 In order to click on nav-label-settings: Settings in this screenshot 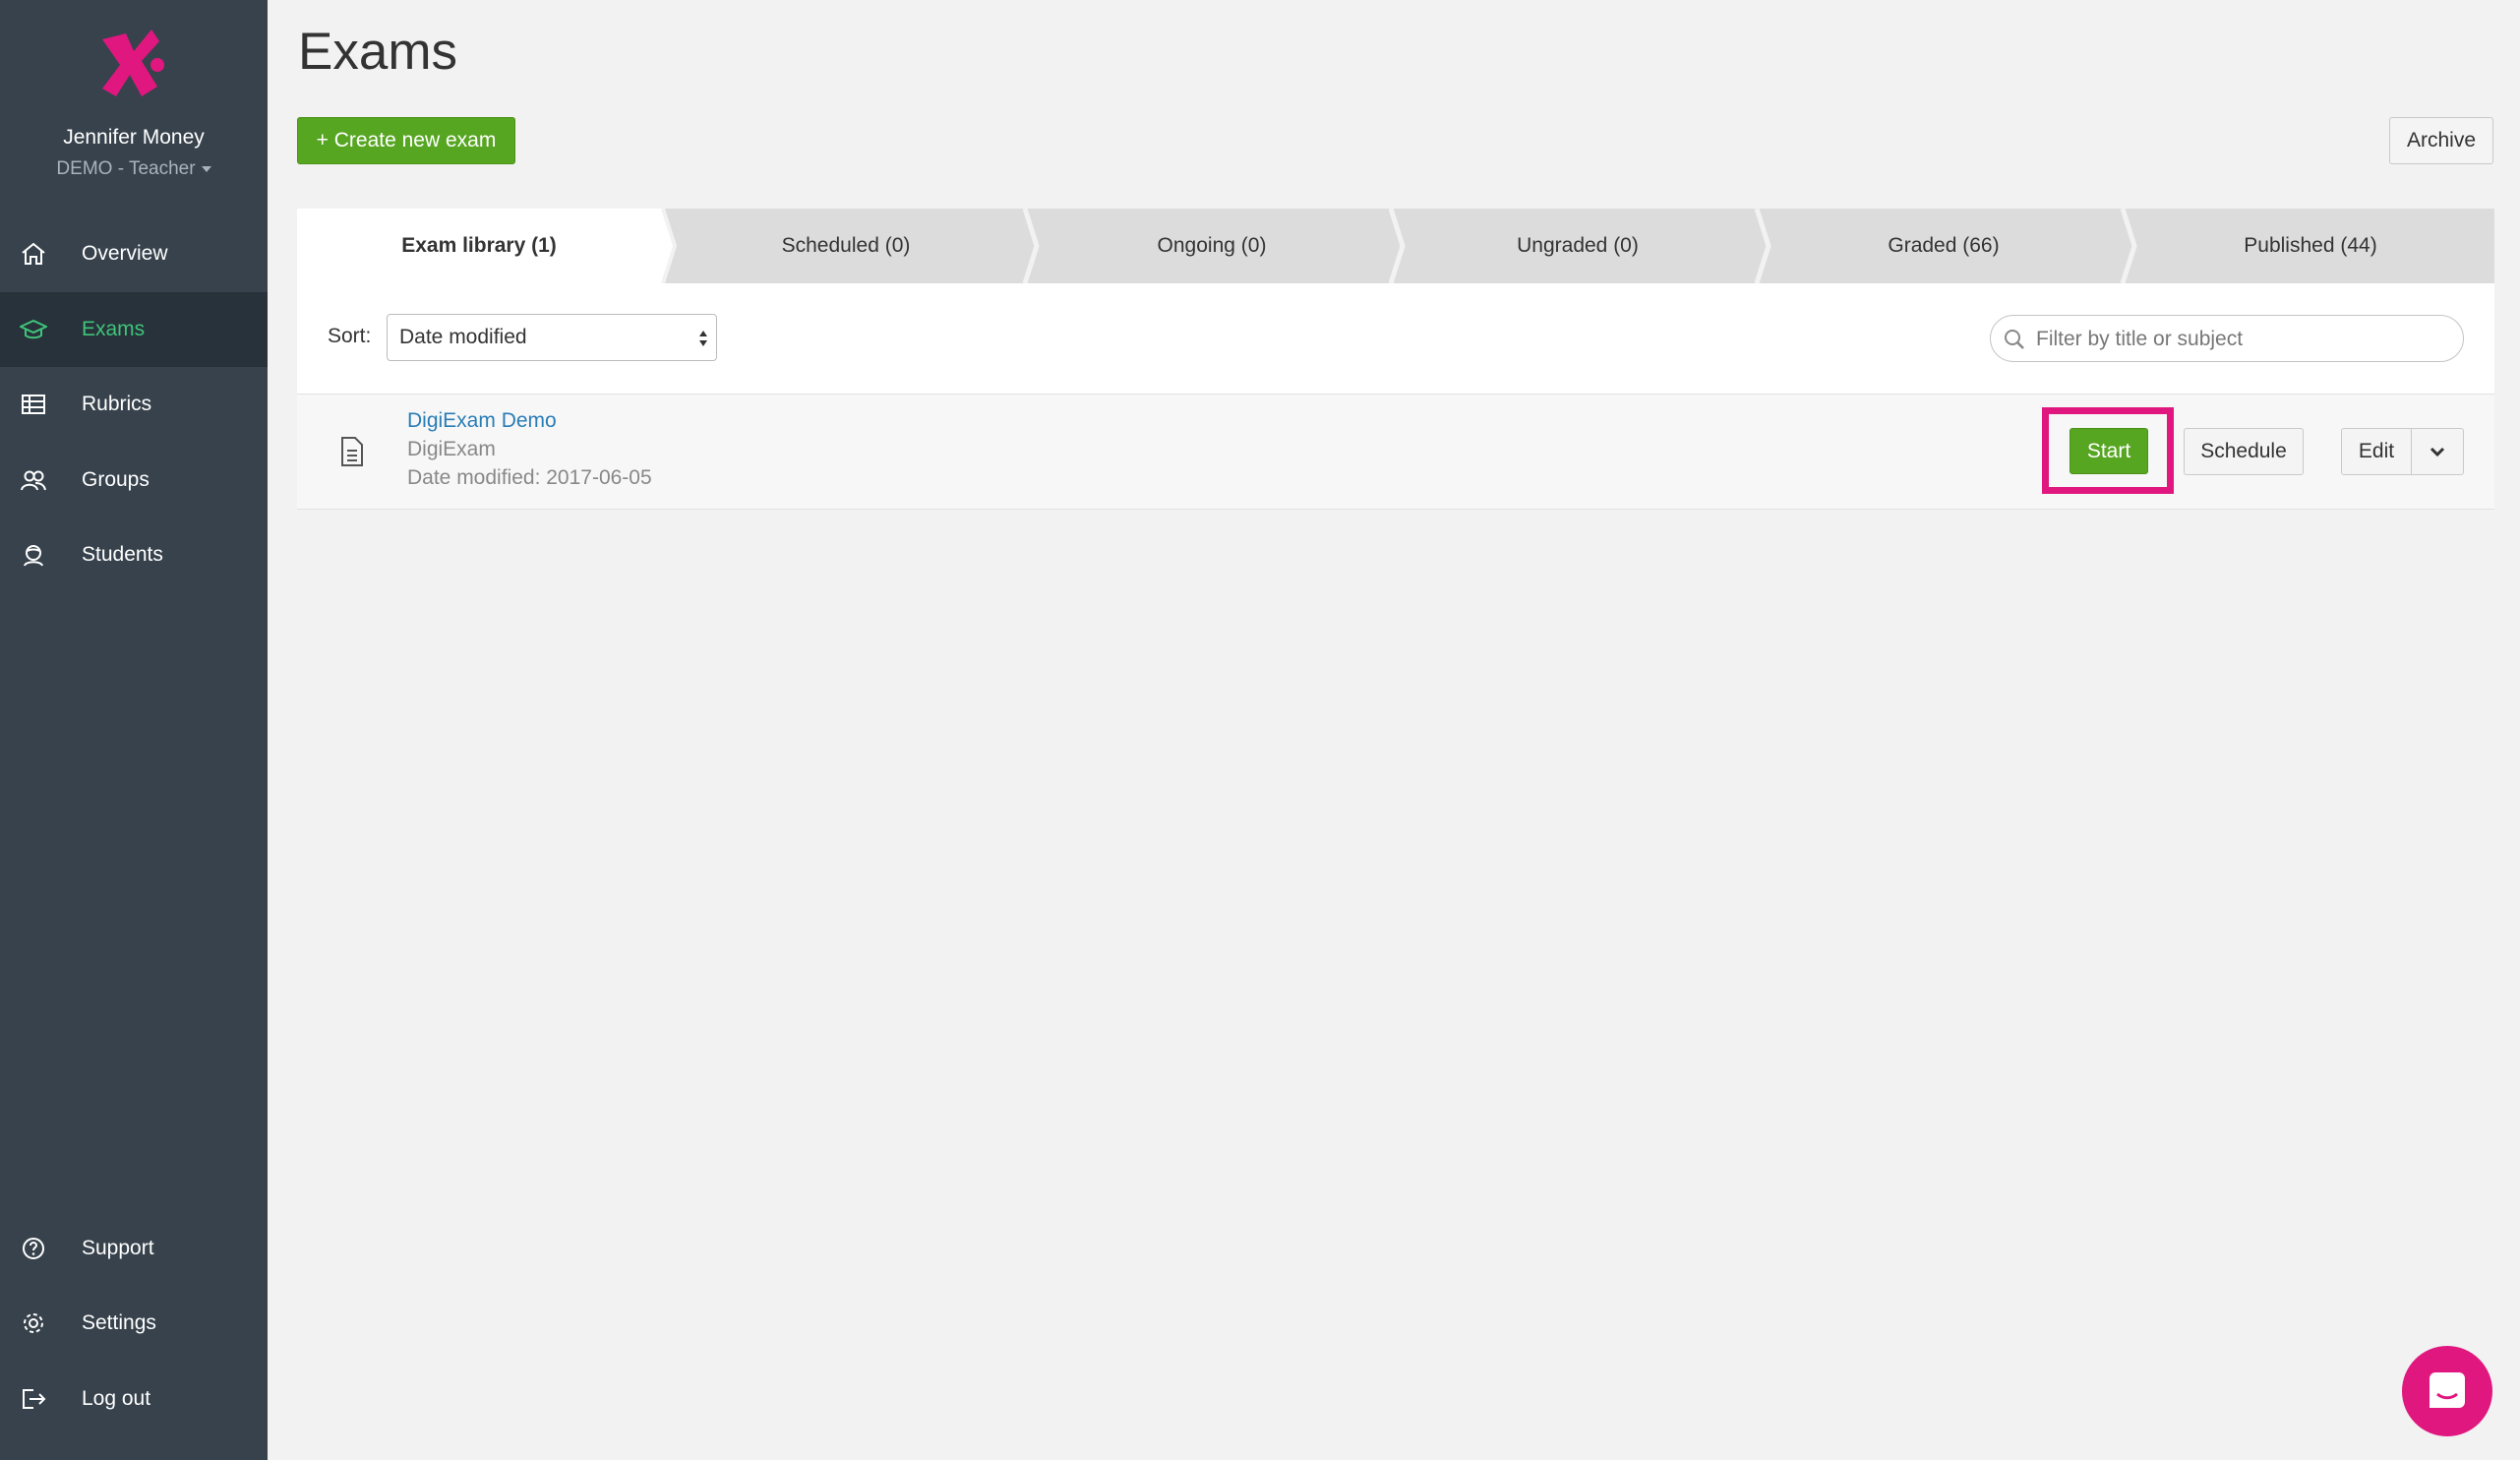, I will do `click(119, 1322)`.